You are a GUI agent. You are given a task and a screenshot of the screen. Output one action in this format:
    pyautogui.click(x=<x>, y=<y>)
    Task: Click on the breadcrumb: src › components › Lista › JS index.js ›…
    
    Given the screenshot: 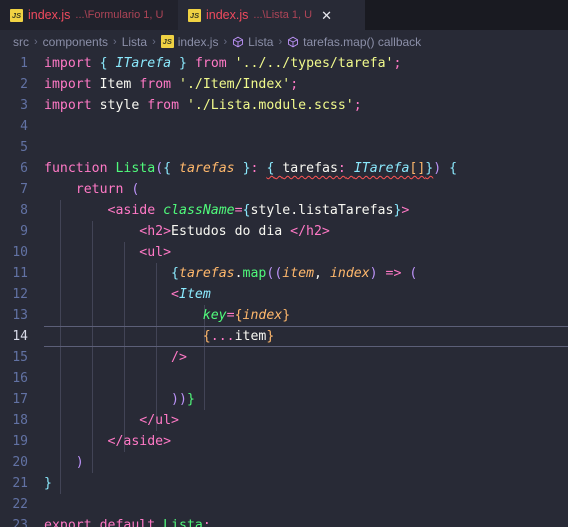 What is the action you would take?
    pyautogui.click(x=284, y=41)
    